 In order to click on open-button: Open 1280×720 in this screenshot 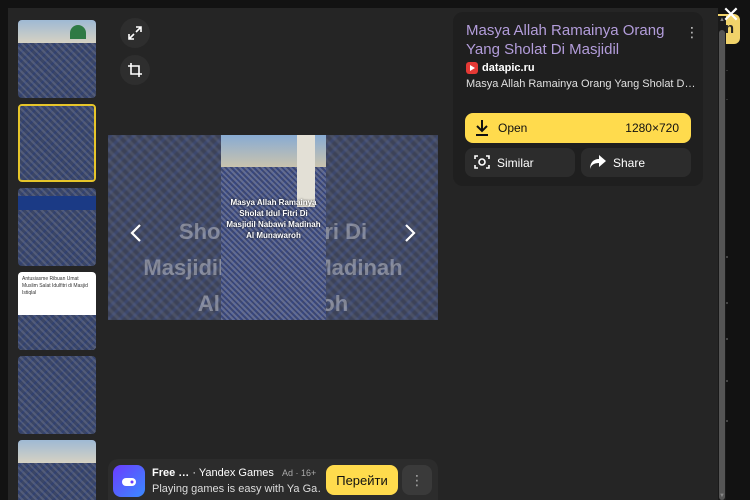, I will do `click(578, 128)`.